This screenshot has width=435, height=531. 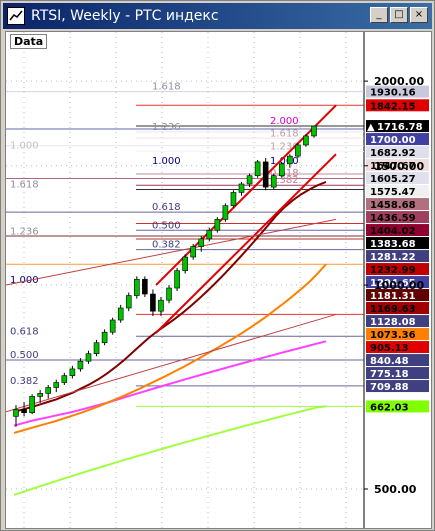 I want to click on axis-tick-label: 2000.00, so click(x=399, y=81).